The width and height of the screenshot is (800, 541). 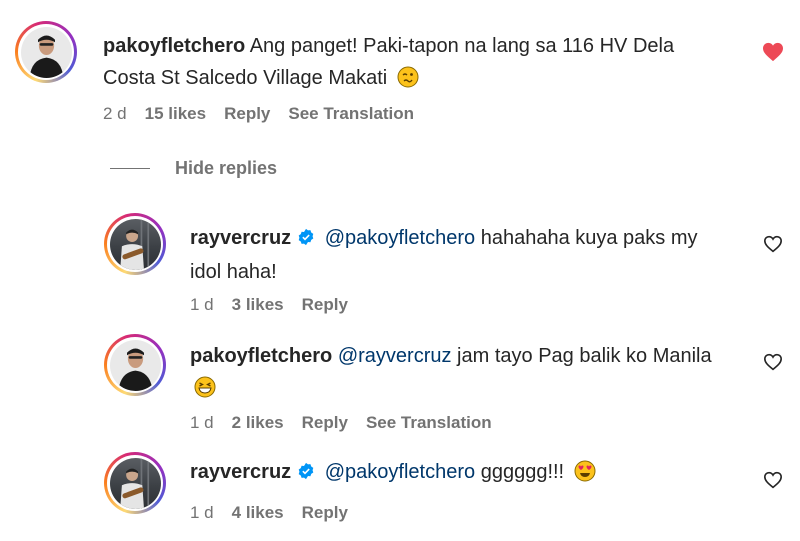 What do you see at coordinates (522, 472) in the screenshot?
I see `comment-text: gggggg!!!` at bounding box center [522, 472].